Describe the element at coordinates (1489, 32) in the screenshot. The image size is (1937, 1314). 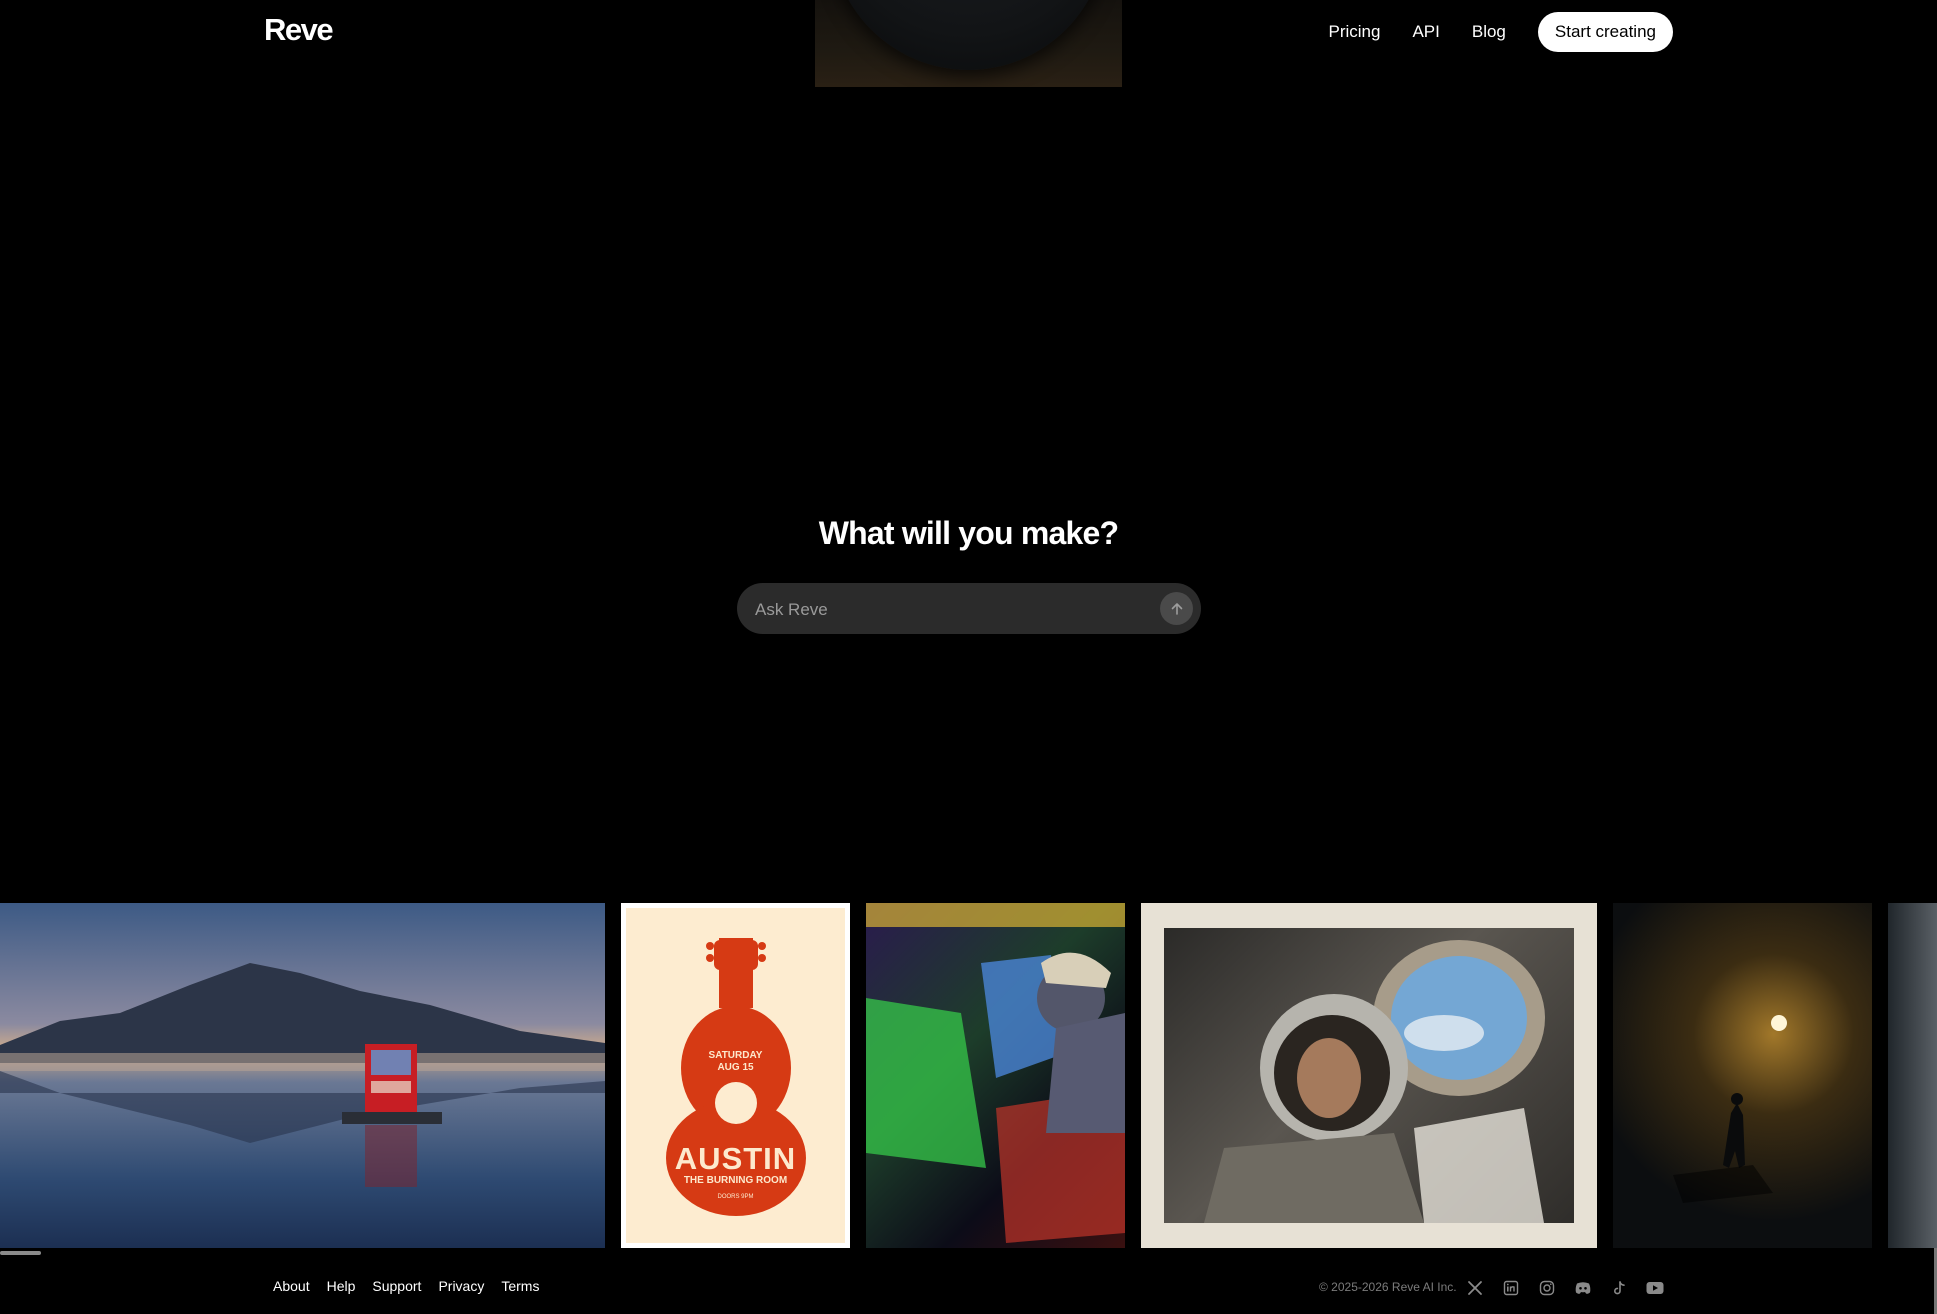
I see `nav-blog-link: Blog` at that location.